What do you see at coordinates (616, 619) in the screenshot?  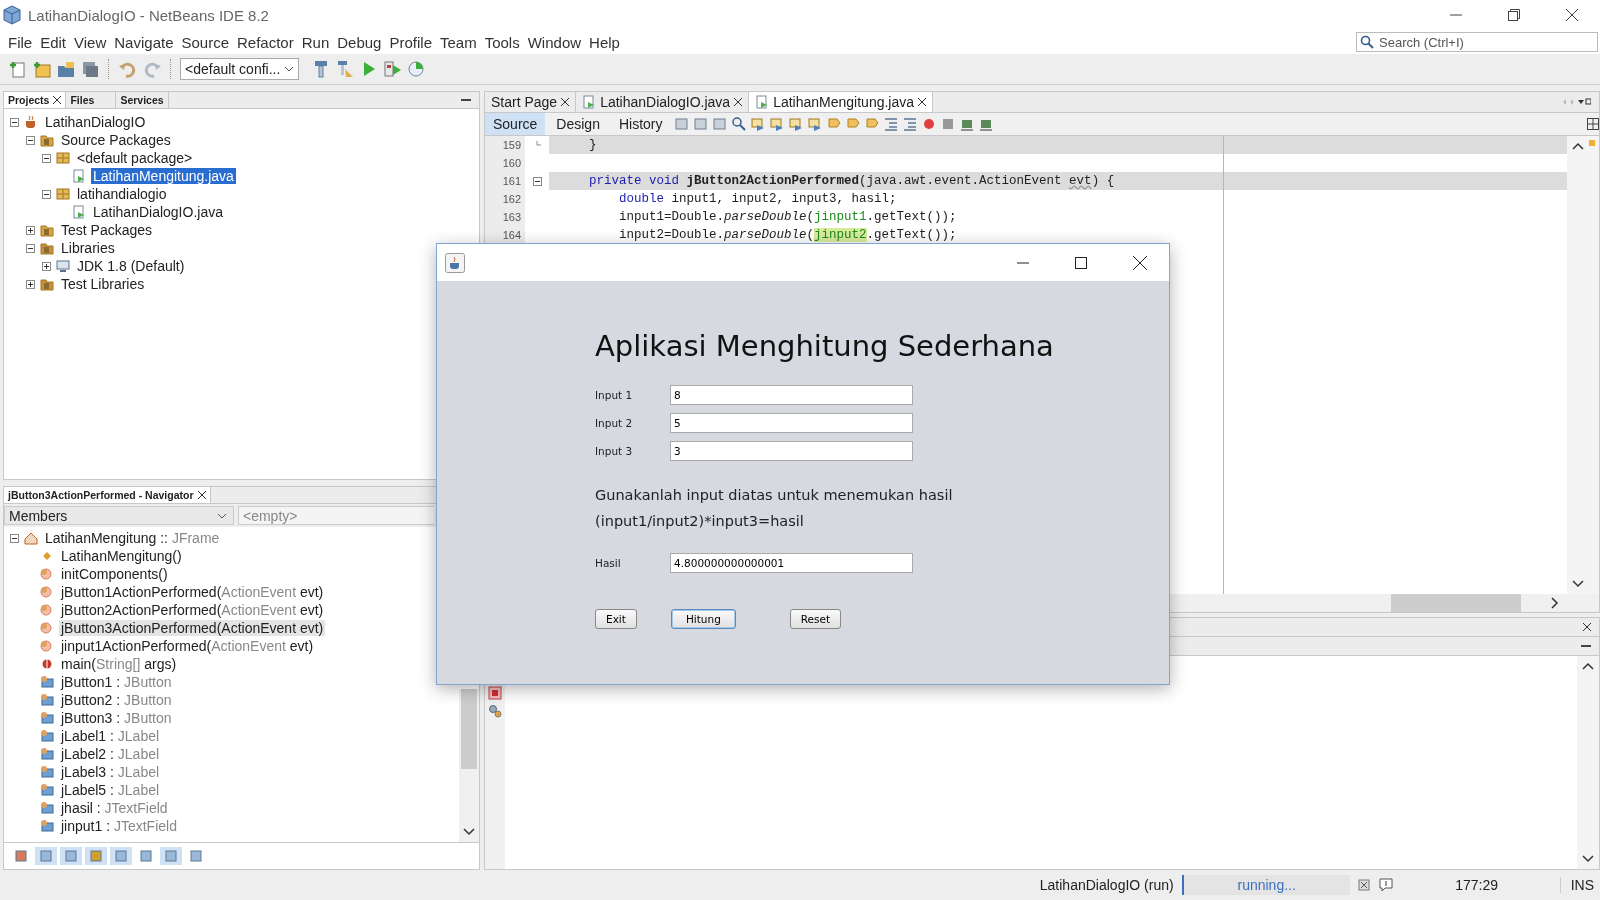 I see `dialog-button: Exit` at bounding box center [616, 619].